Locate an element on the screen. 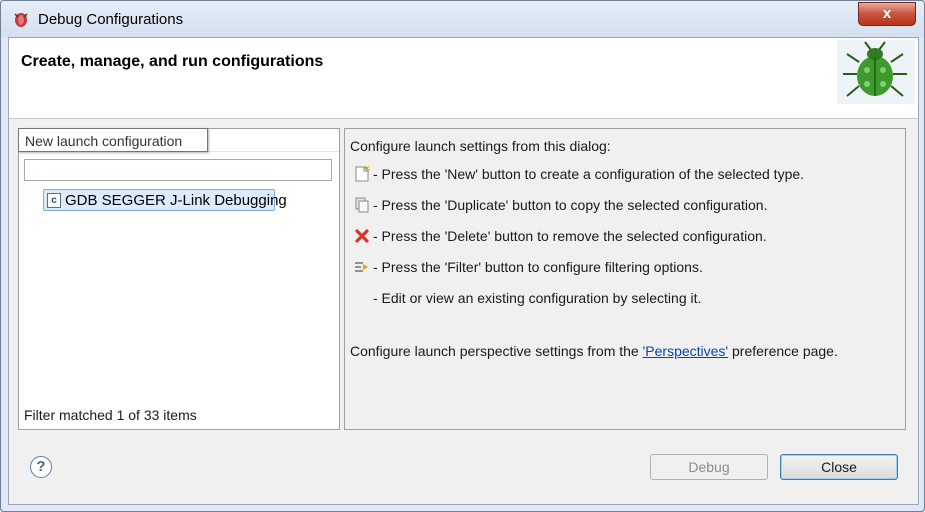 The height and width of the screenshot is (512, 925). debug-button: Debug is located at coordinates (709, 467).